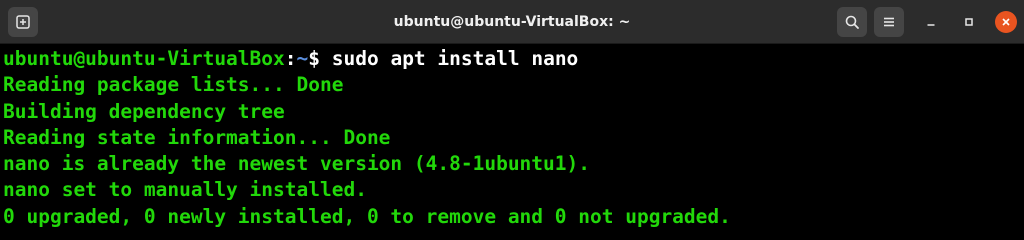  Describe the element at coordinates (144, 111) in the screenshot. I see `output-line: Building dependency tree` at that location.